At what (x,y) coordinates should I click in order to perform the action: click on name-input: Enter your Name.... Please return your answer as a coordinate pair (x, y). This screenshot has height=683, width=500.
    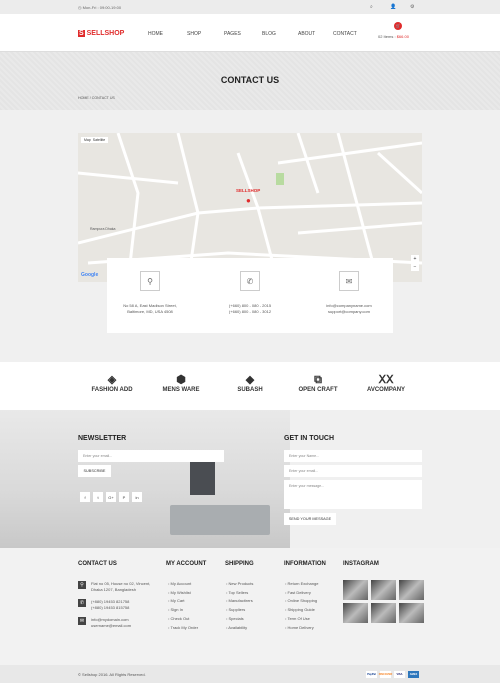
    Looking at the image, I should click on (353, 456).